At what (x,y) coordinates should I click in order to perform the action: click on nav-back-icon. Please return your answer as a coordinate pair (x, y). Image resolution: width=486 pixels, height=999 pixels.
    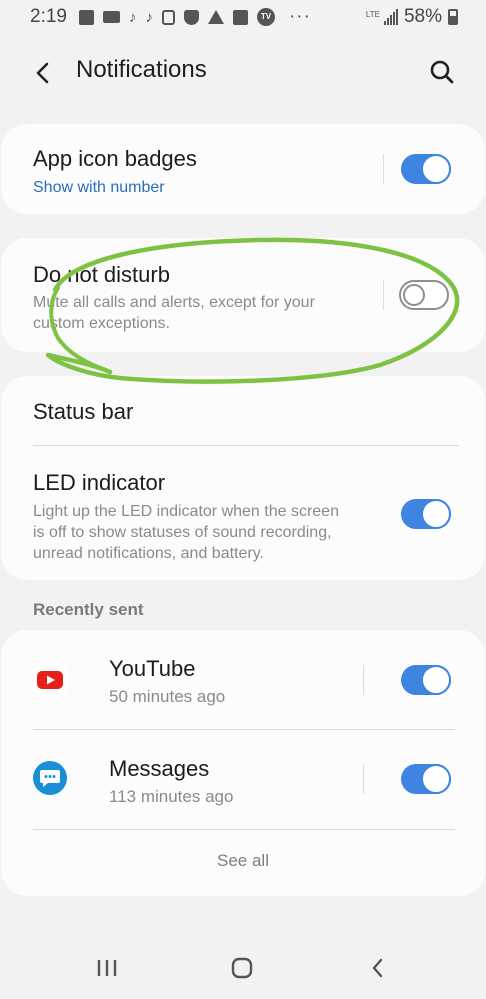
    Looking at the image, I should click on (377, 968).